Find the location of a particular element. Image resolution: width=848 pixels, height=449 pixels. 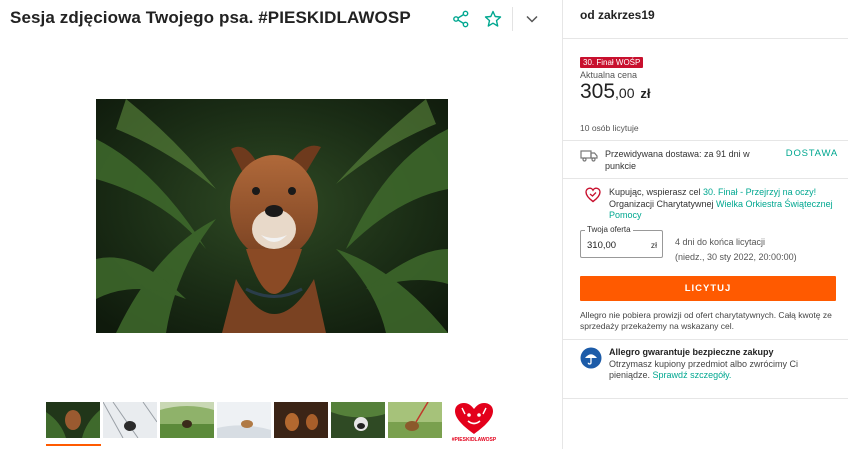

current-price: 305,00 zł is located at coordinates (615, 92).